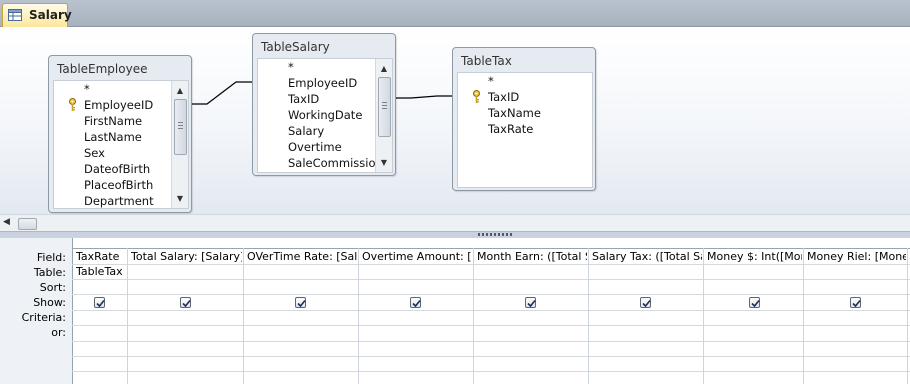 The height and width of the screenshot is (384, 910). What do you see at coordinates (43, 317) in the screenshot?
I see `row-label-criteria: Criteria:` at bounding box center [43, 317].